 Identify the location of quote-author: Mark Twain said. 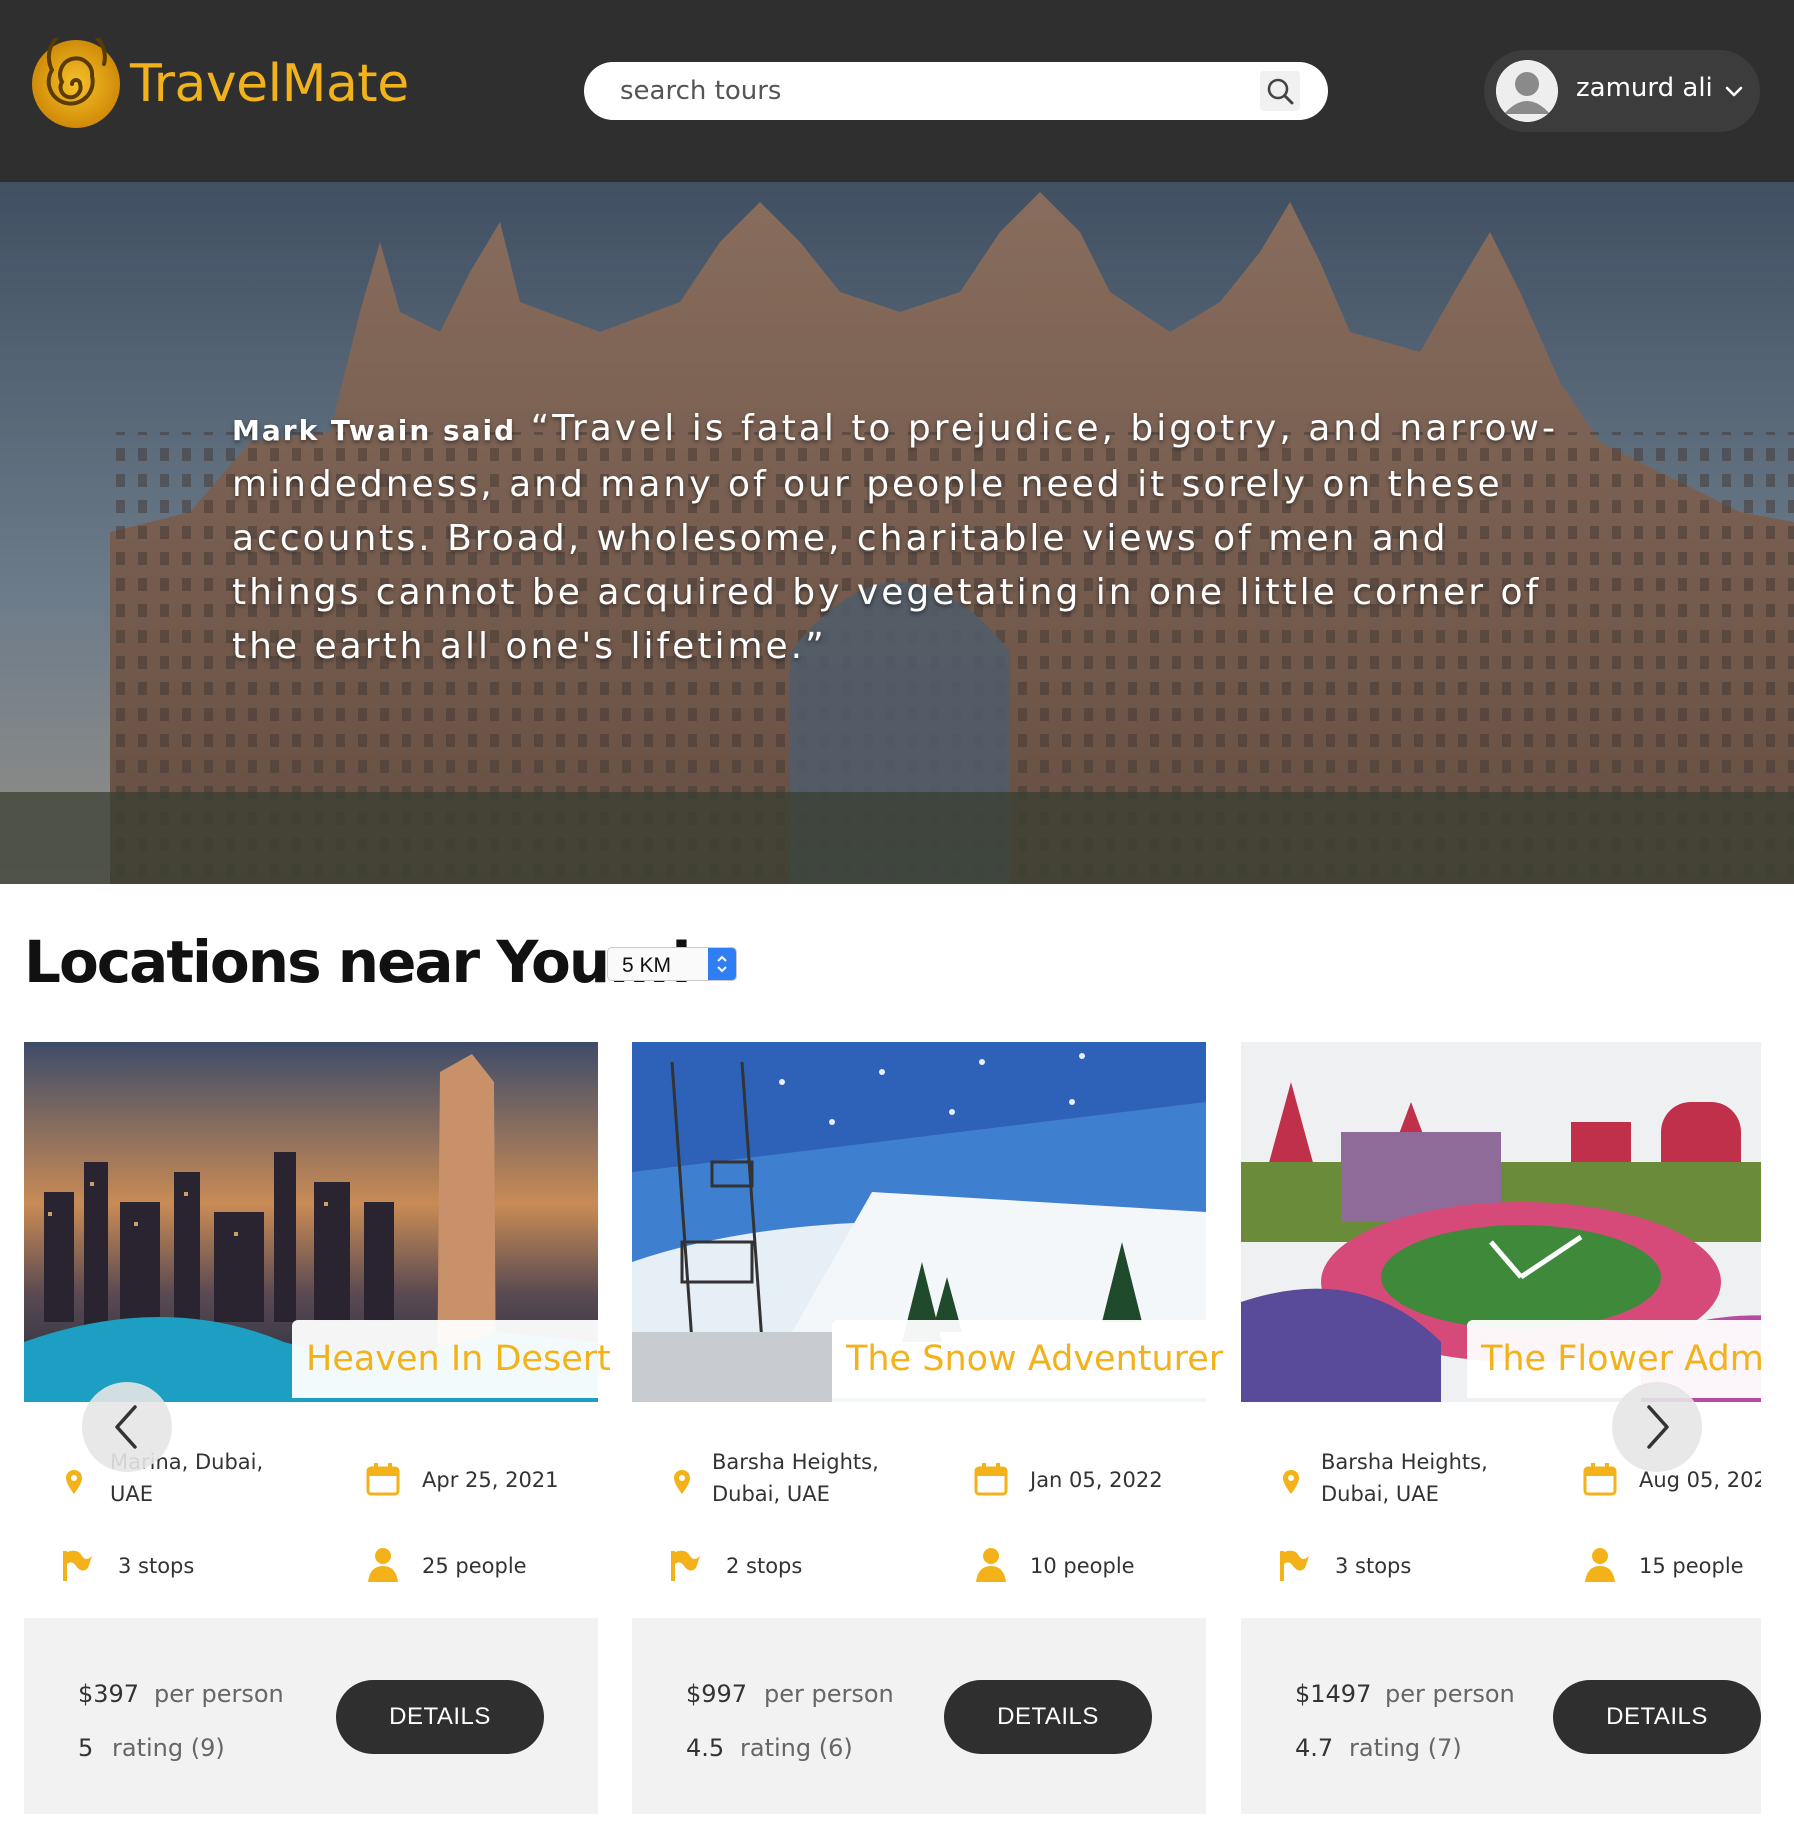
(374, 430).